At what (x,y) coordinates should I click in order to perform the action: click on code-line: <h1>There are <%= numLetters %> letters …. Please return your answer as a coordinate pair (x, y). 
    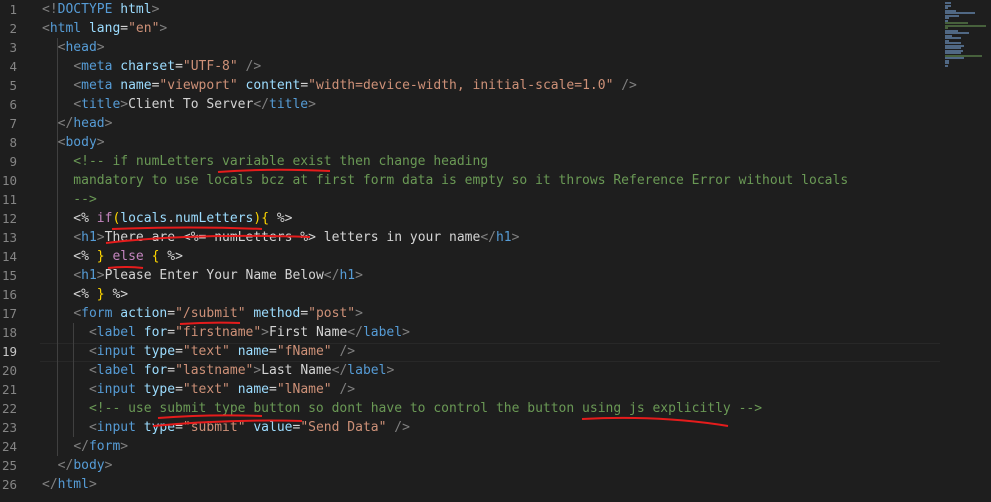
    Looking at the image, I should click on (280, 237).